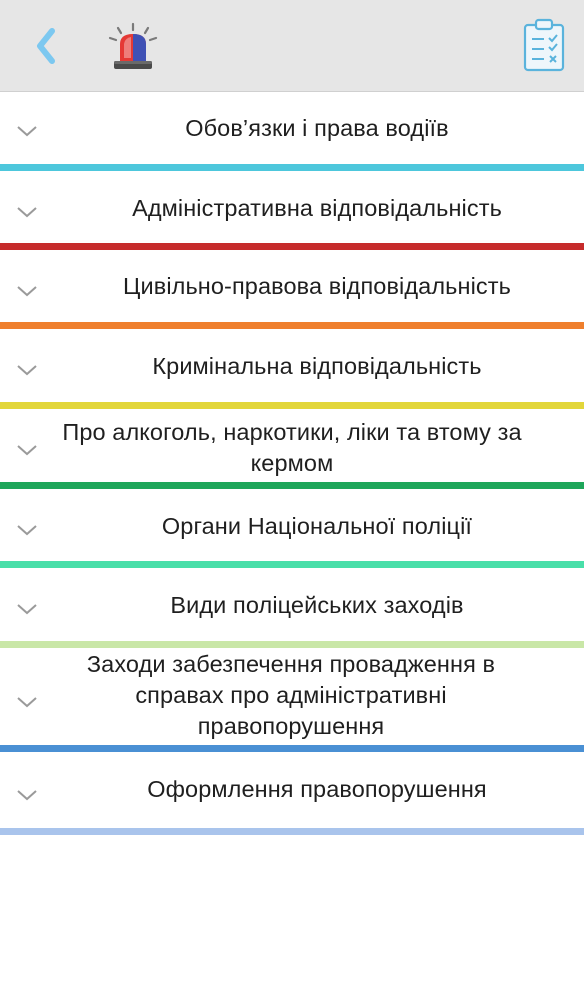 The image size is (584, 1000). I want to click on back-button, so click(46, 46).